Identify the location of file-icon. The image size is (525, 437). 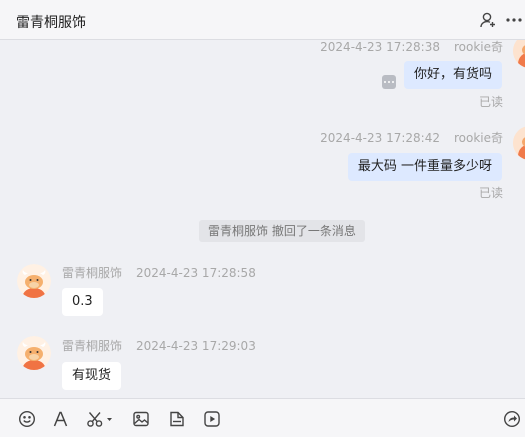
(177, 419).